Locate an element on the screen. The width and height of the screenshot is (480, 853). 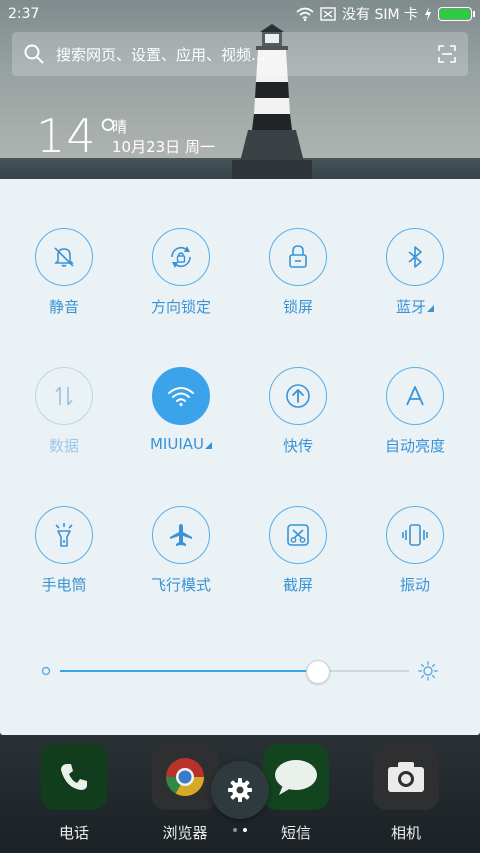
status-bar: 2:37 没有 SIM 卡 is located at coordinates (240, 14).